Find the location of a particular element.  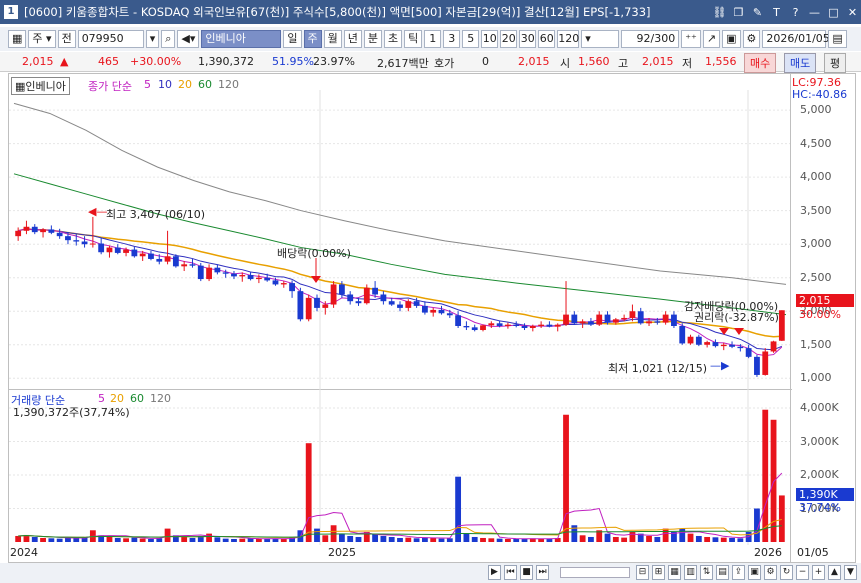

grid-view-icon: ▦ is located at coordinates (674, 572).